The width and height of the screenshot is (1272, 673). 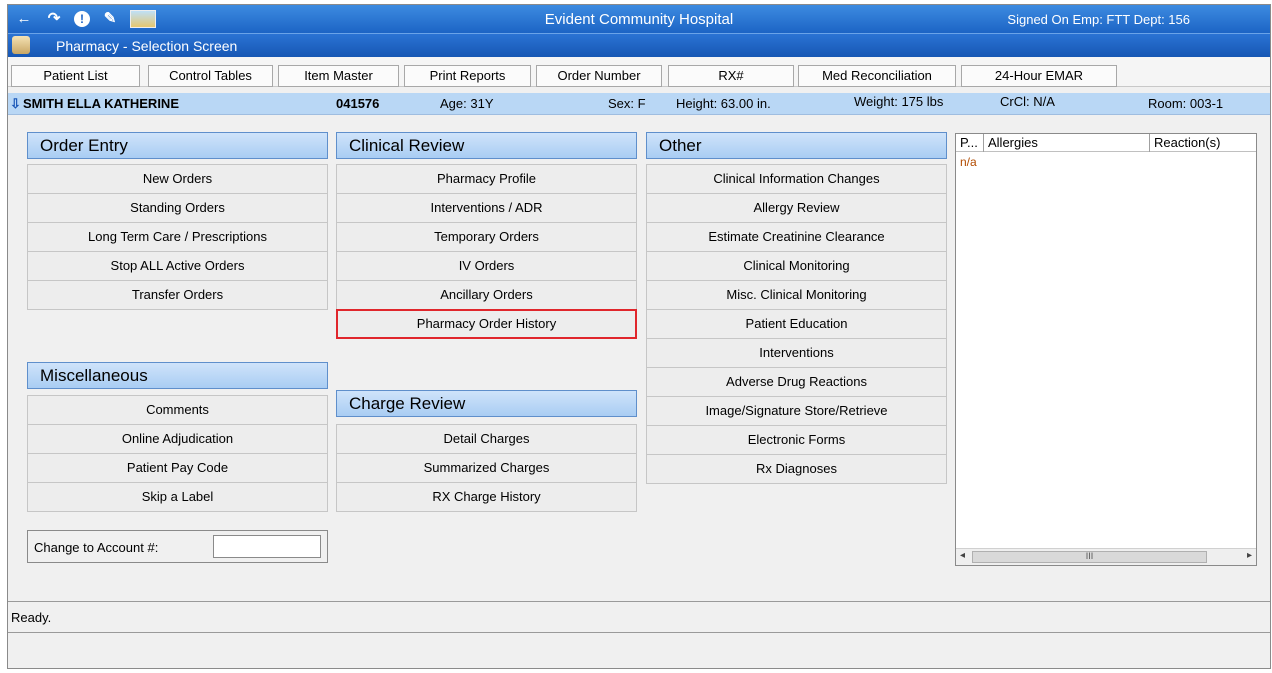 I want to click on long-term-care-button: Long Term Care / Prescriptions, so click(x=177, y=237).